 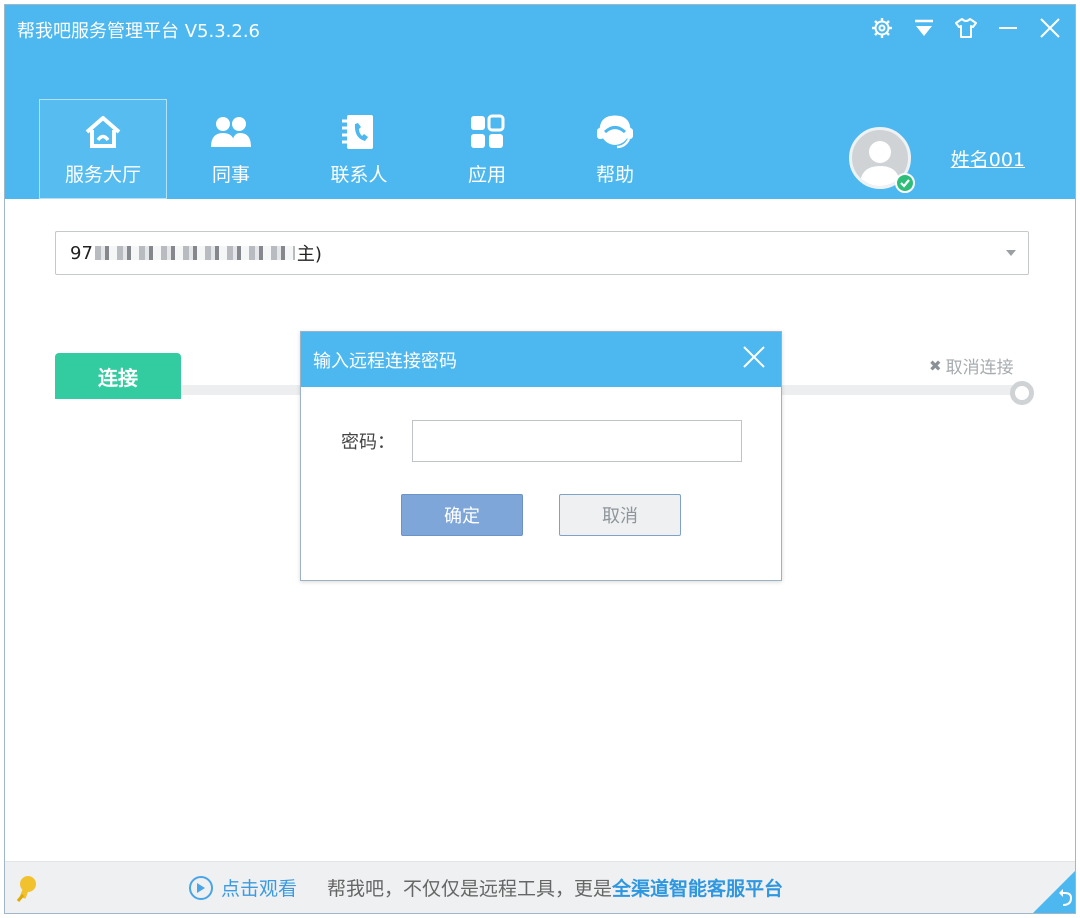 What do you see at coordinates (542, 253) in the screenshot?
I see `account-select: 97 主)` at bounding box center [542, 253].